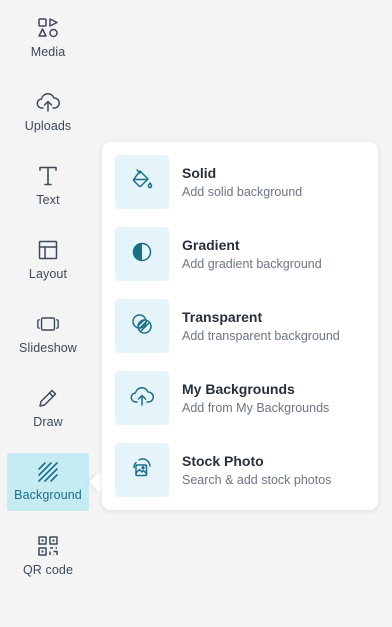 This screenshot has width=392, height=627. Describe the element at coordinates (48, 559) in the screenshot. I see `sidebar-item-qr-code: QR code` at that location.